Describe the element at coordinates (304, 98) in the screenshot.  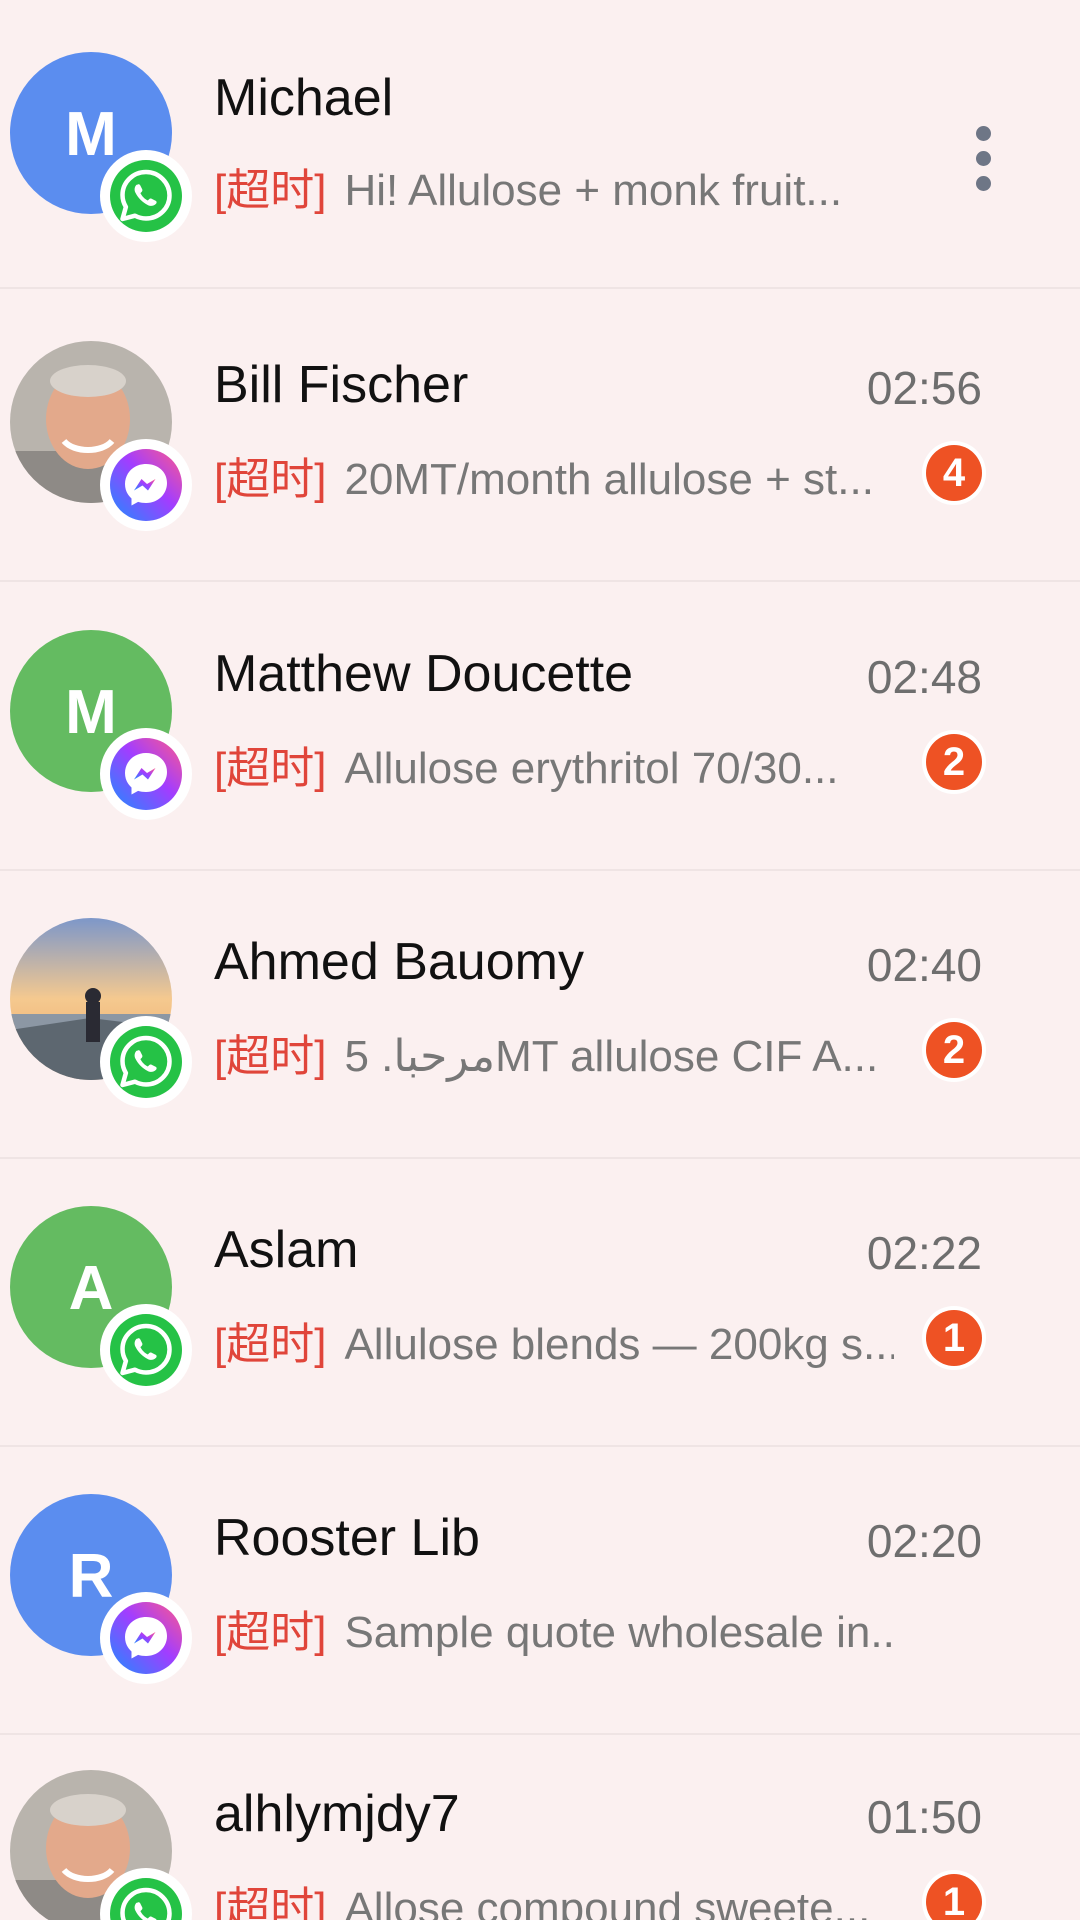
I see `contact-name: Michael` at that location.